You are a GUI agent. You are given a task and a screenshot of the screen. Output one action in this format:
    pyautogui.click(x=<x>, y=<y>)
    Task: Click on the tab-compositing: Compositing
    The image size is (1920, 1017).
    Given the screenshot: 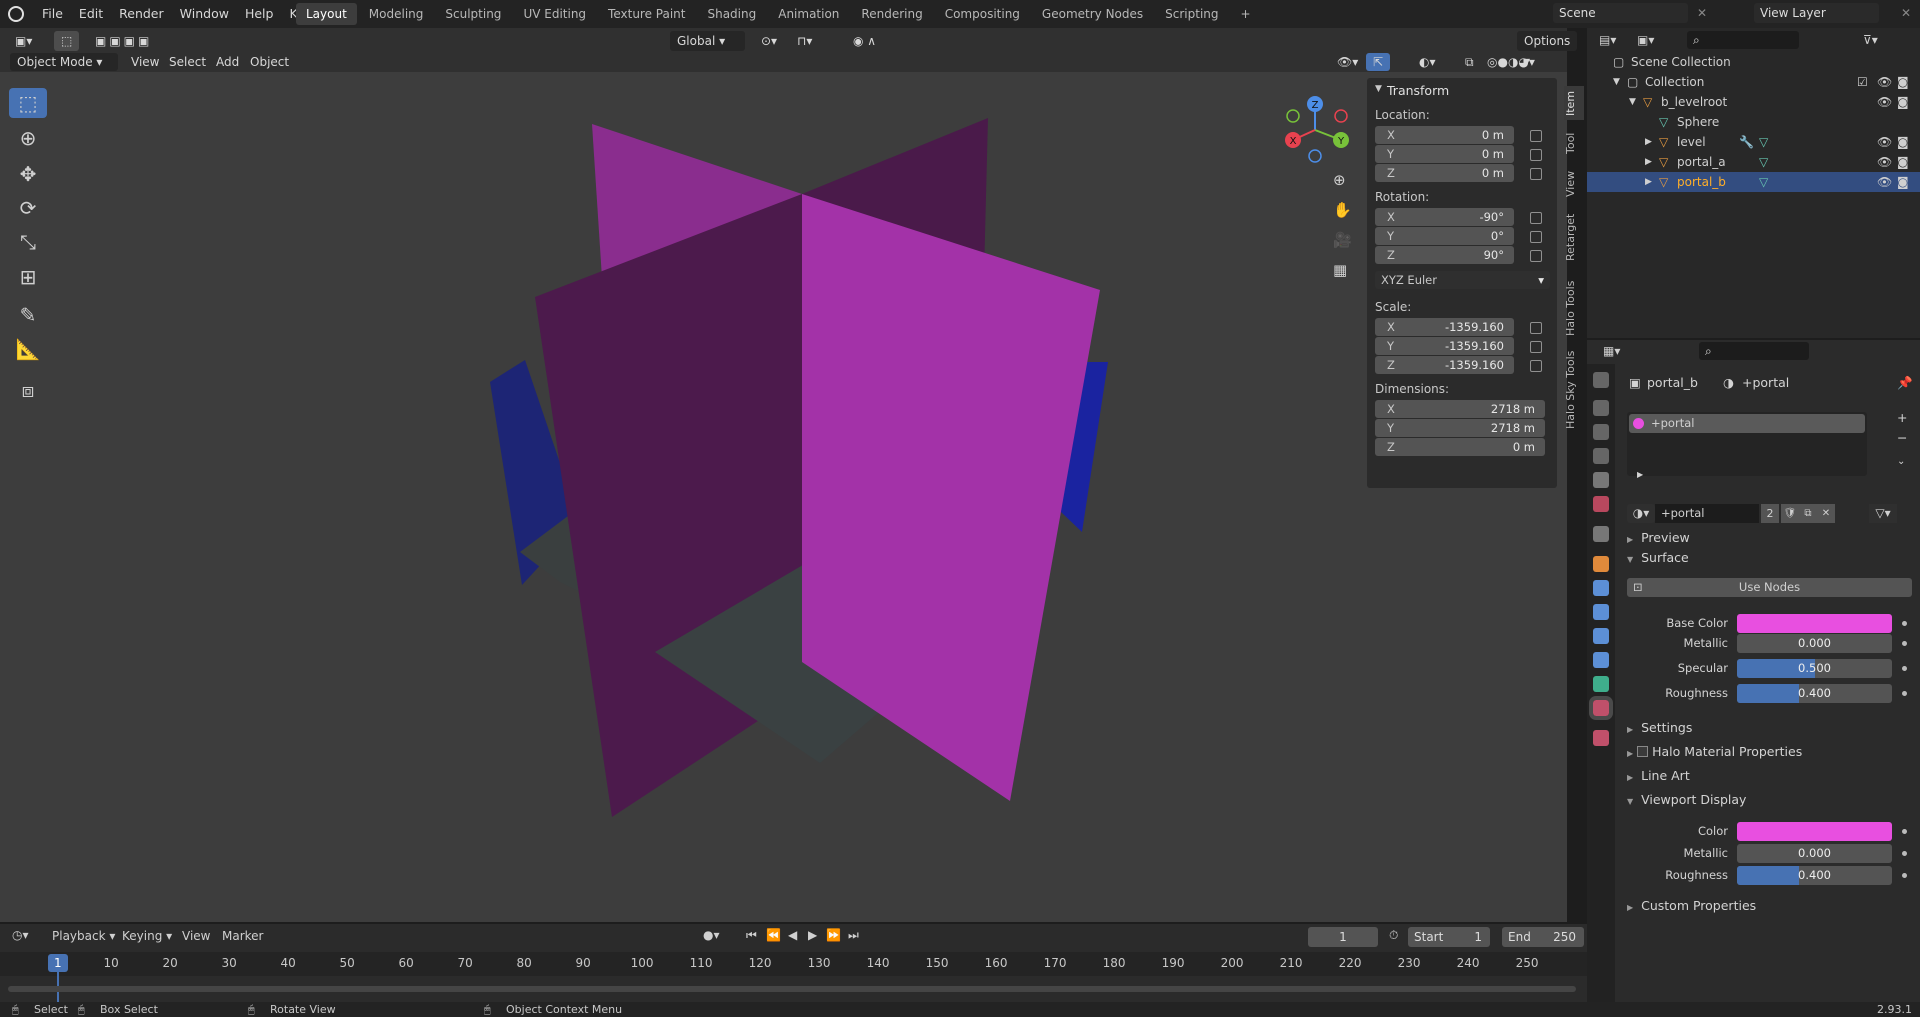 What is the action you would take?
    pyautogui.click(x=982, y=14)
    